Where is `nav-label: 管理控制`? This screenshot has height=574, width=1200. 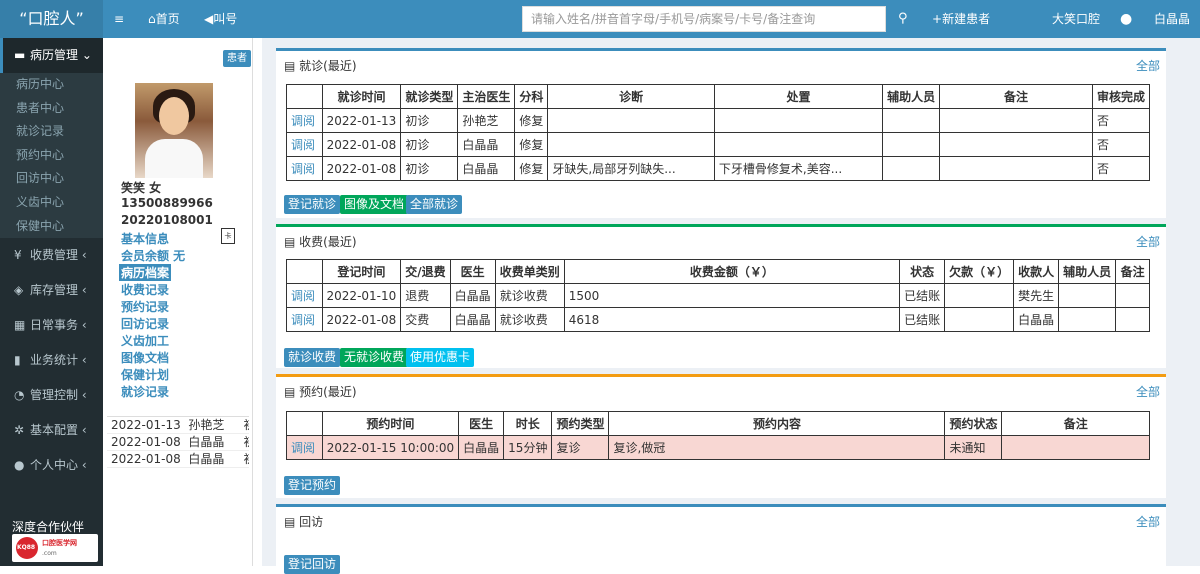 nav-label: 管理控制 is located at coordinates (54, 395).